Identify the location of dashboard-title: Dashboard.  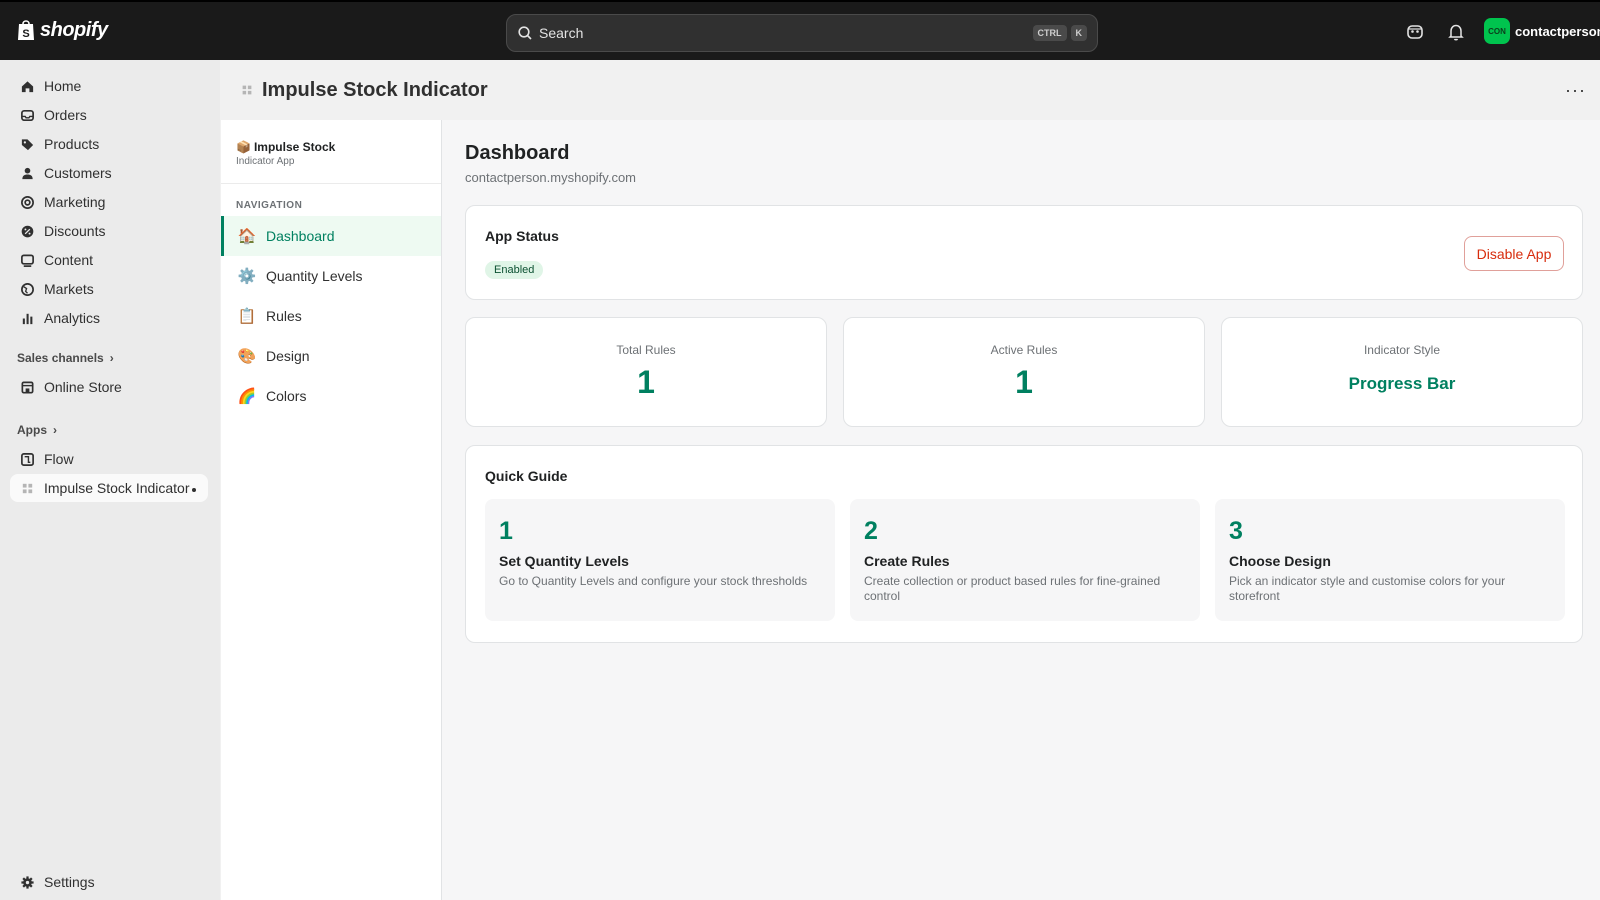
(517, 153).